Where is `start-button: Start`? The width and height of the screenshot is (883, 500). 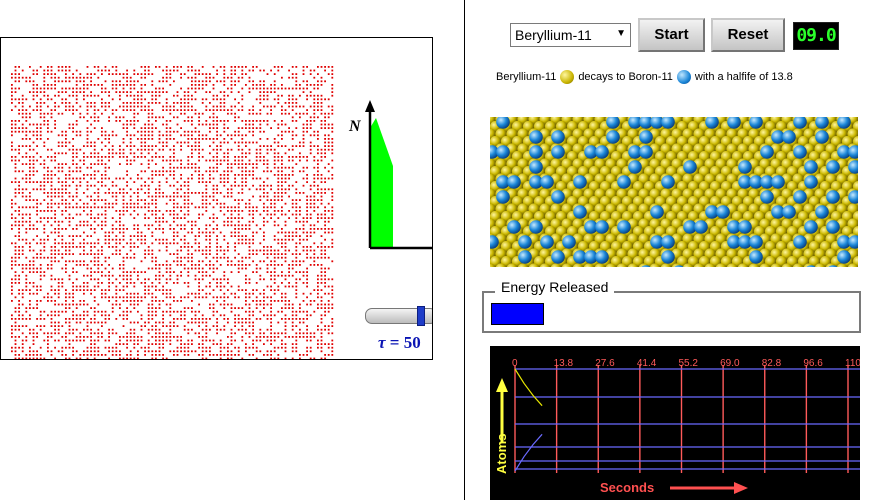
start-button: Start is located at coordinates (671, 35).